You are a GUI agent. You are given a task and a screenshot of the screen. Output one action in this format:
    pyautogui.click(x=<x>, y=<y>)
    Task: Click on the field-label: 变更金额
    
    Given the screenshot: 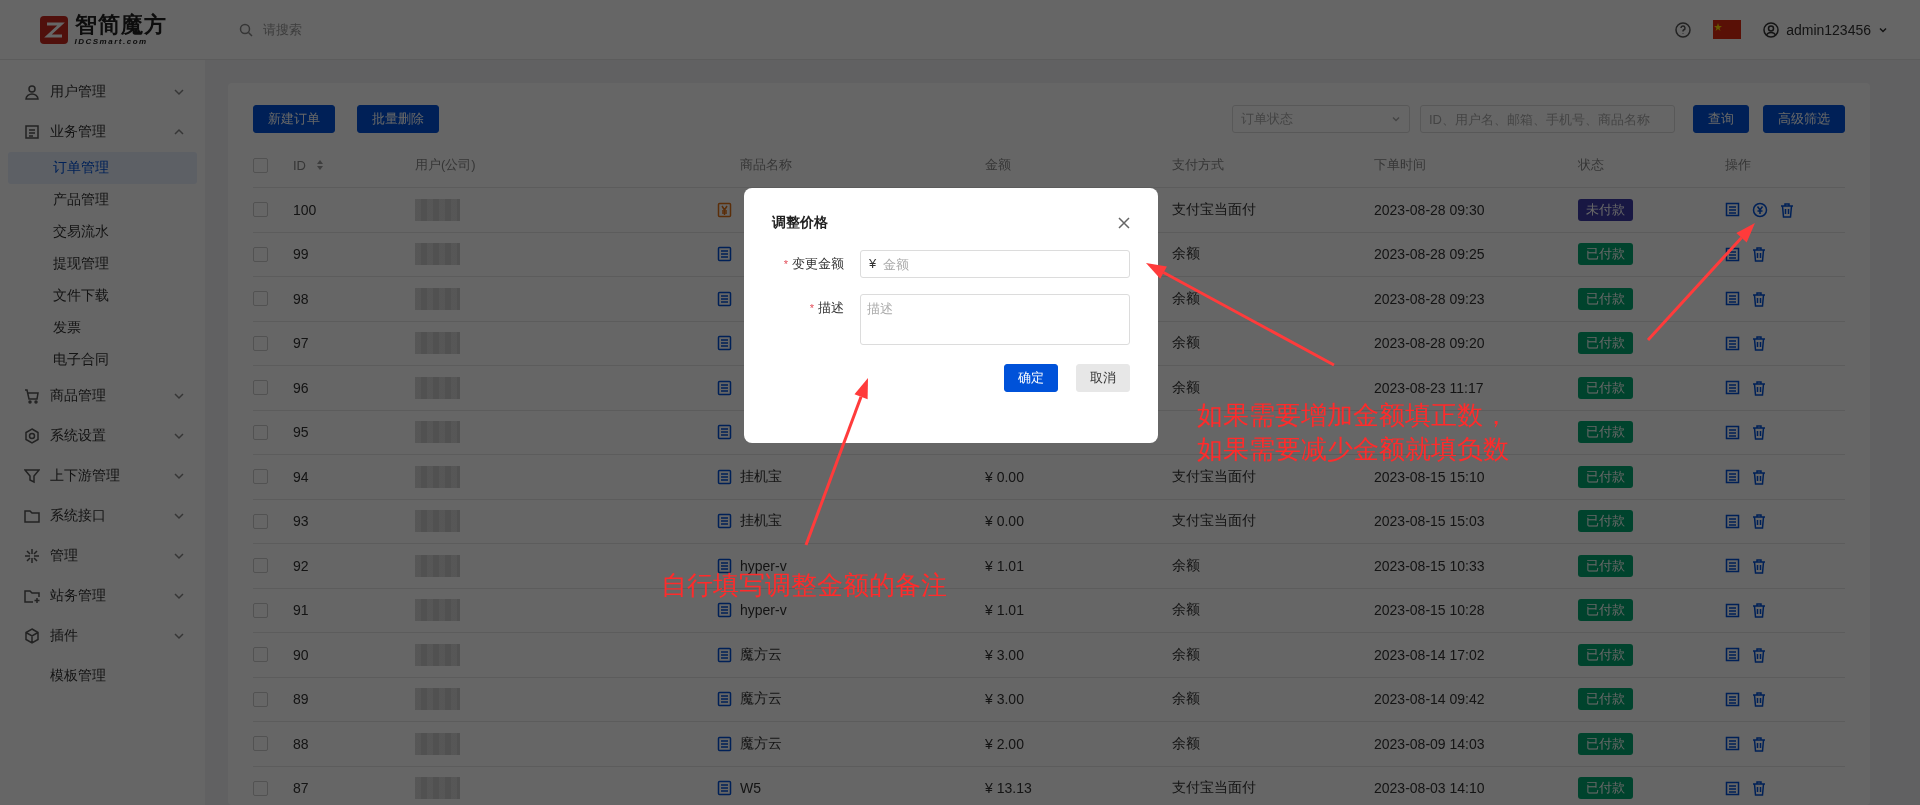 What is the action you would take?
    pyautogui.click(x=818, y=263)
    